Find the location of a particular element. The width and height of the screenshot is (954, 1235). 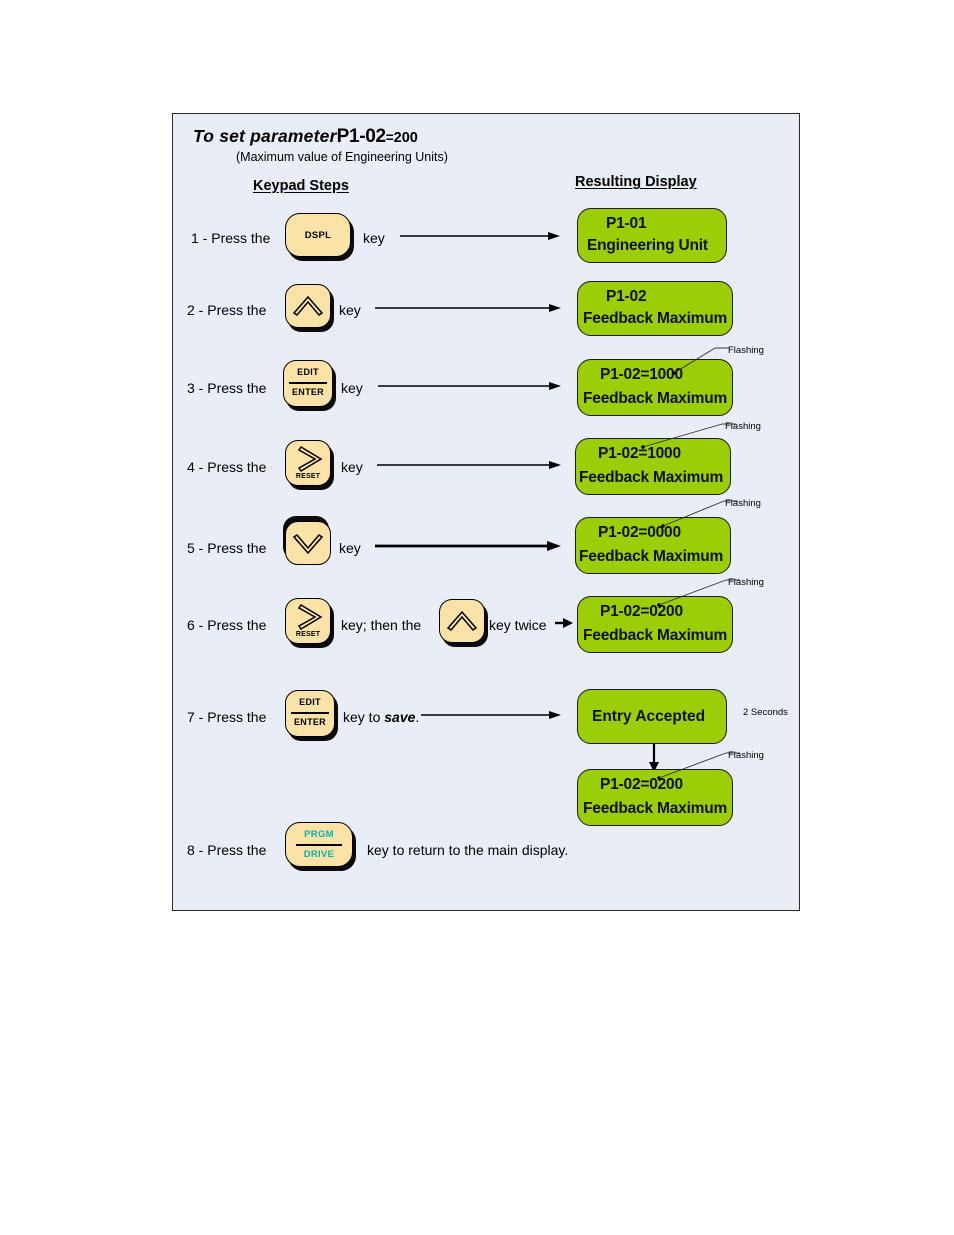

step-7-arrow is located at coordinates (491, 716).